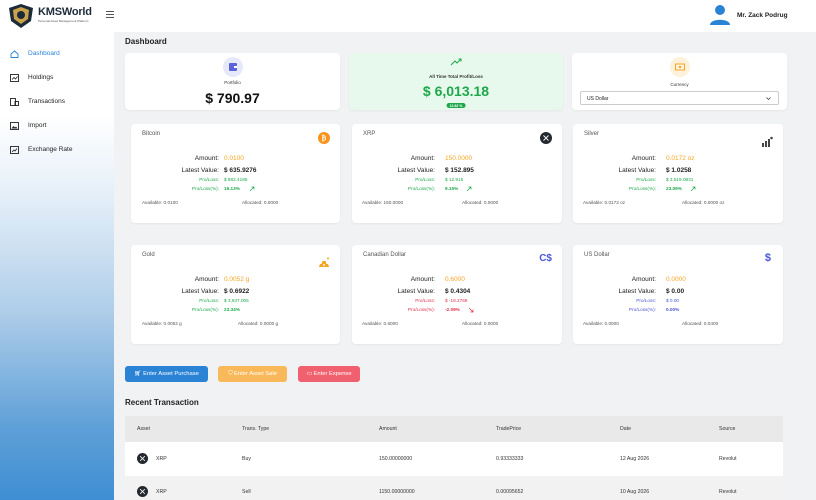 The width and height of the screenshot is (816, 500). I want to click on page-title: Dashboard, so click(146, 41).